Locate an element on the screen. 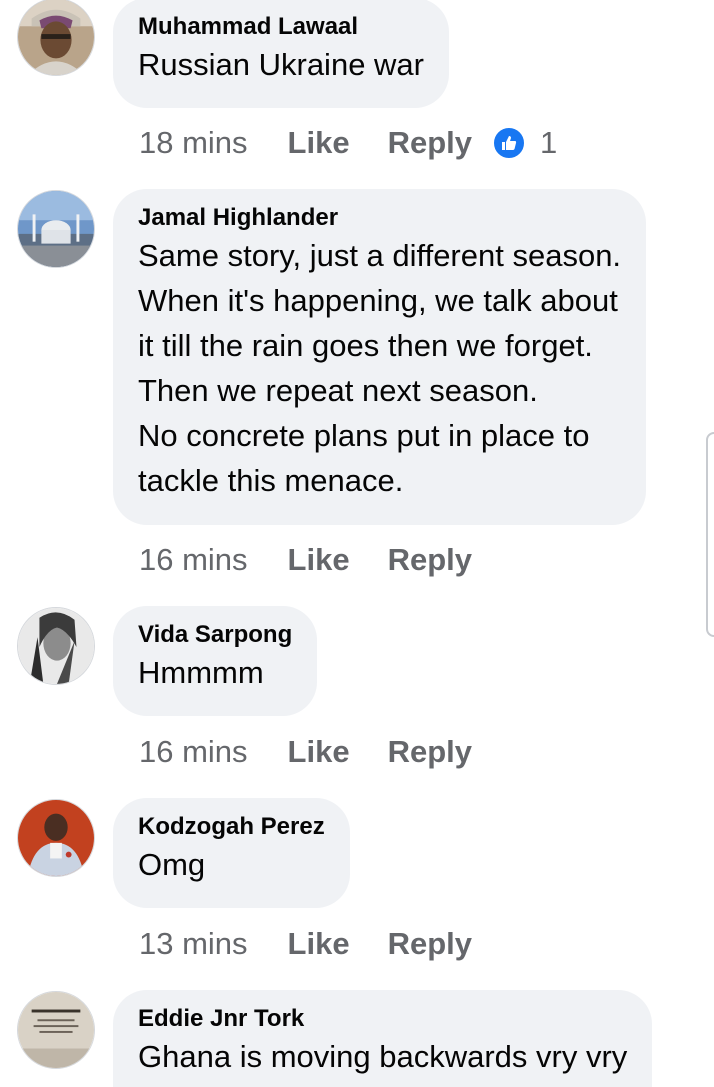 The height and width of the screenshot is (1087, 714). thumbs-up-icon is located at coordinates (509, 143).